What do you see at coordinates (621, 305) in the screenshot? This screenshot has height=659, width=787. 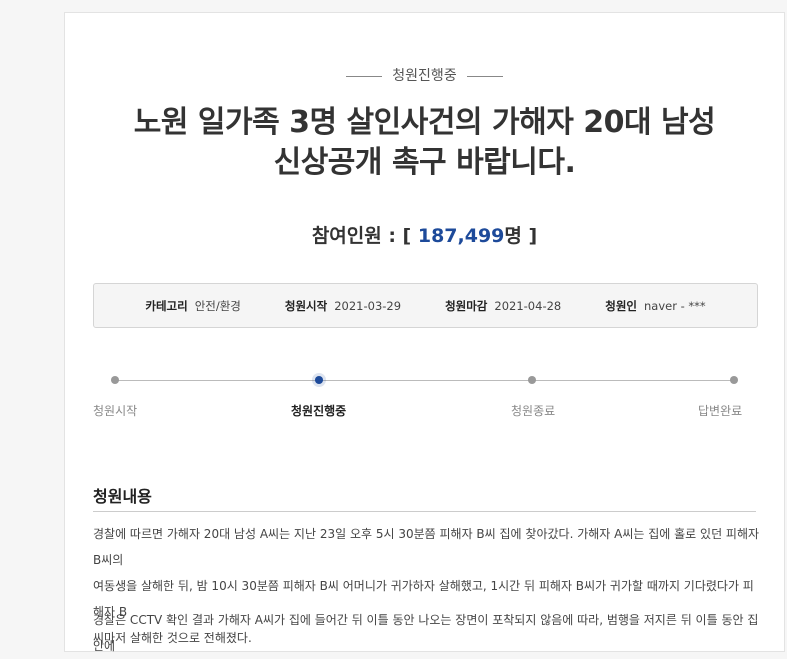 I see `author-label: 청원인` at bounding box center [621, 305].